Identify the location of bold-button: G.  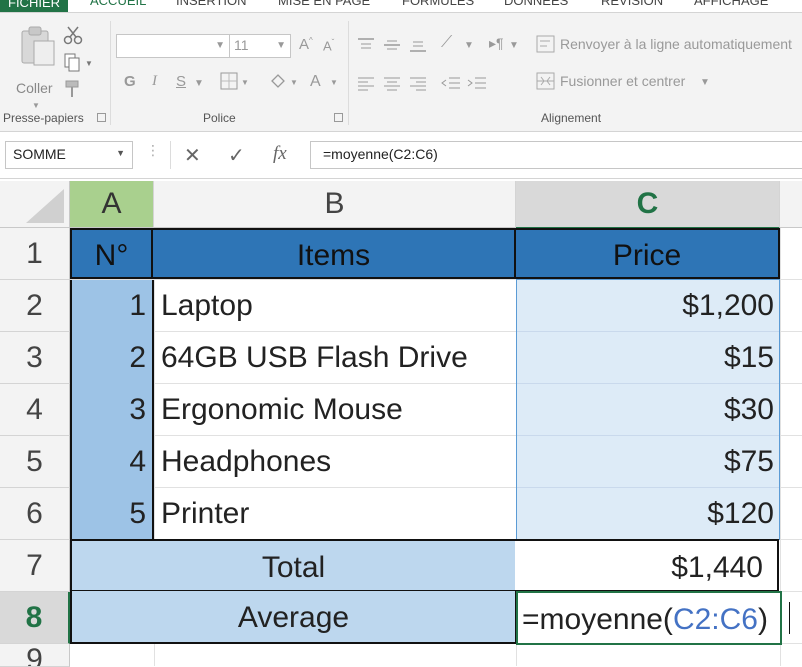
(130, 81).